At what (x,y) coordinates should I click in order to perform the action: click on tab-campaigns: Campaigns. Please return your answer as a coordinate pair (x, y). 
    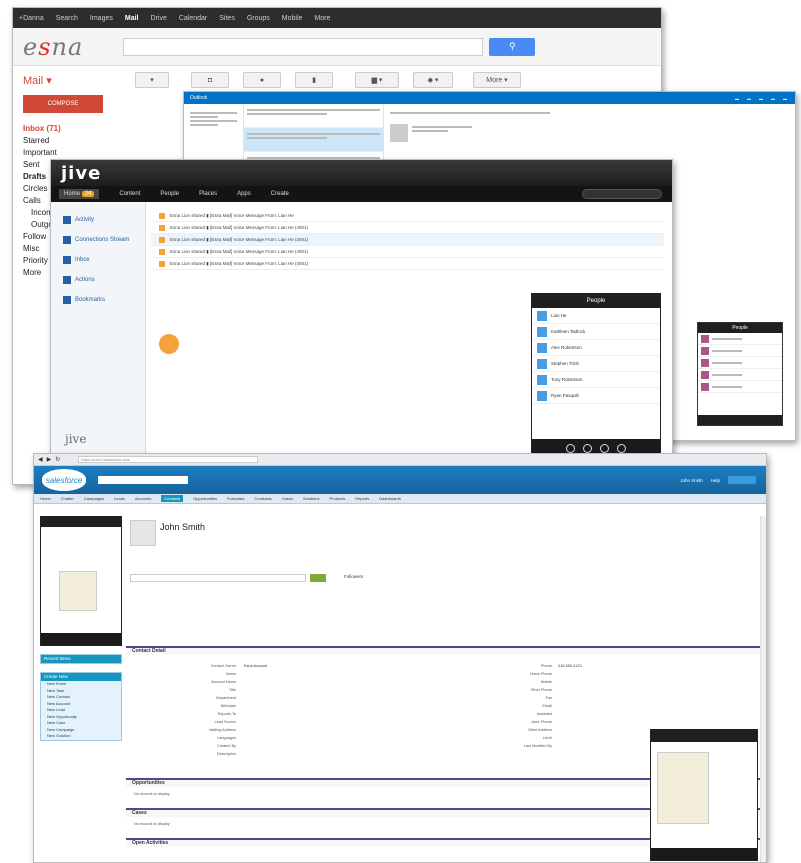
    Looking at the image, I should click on (94, 498).